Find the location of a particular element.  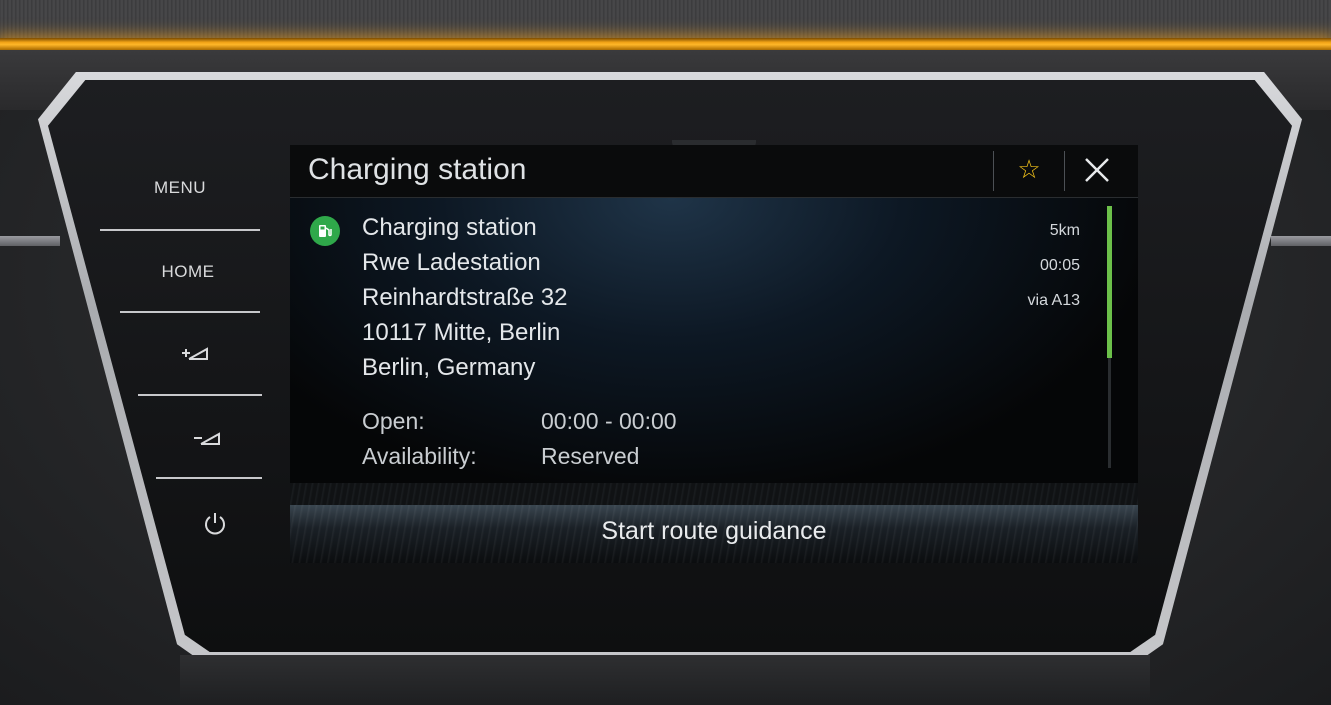

volume-up-button is located at coordinates (194, 355).